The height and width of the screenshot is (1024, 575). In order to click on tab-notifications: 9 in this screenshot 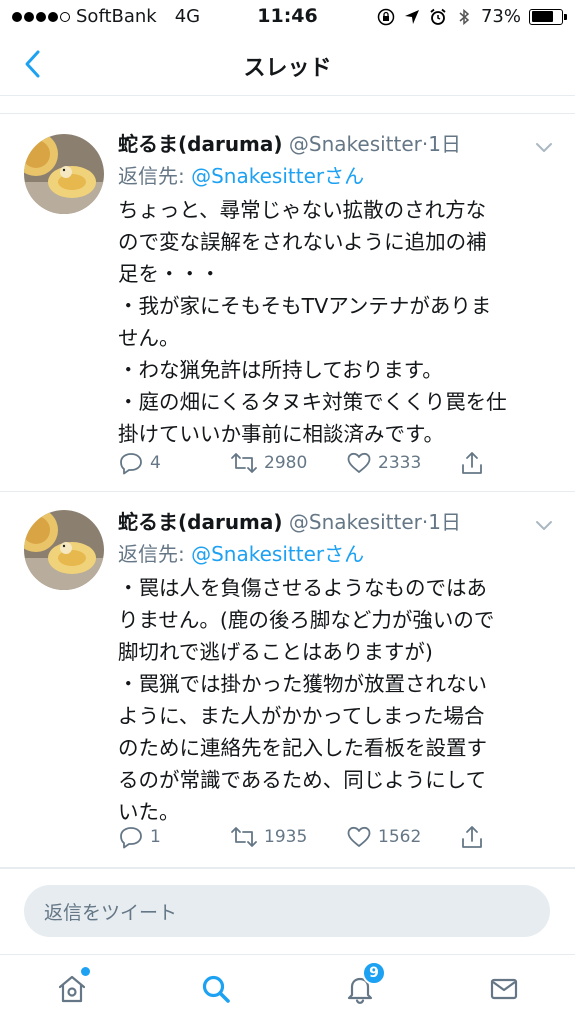, I will do `click(363, 985)`.